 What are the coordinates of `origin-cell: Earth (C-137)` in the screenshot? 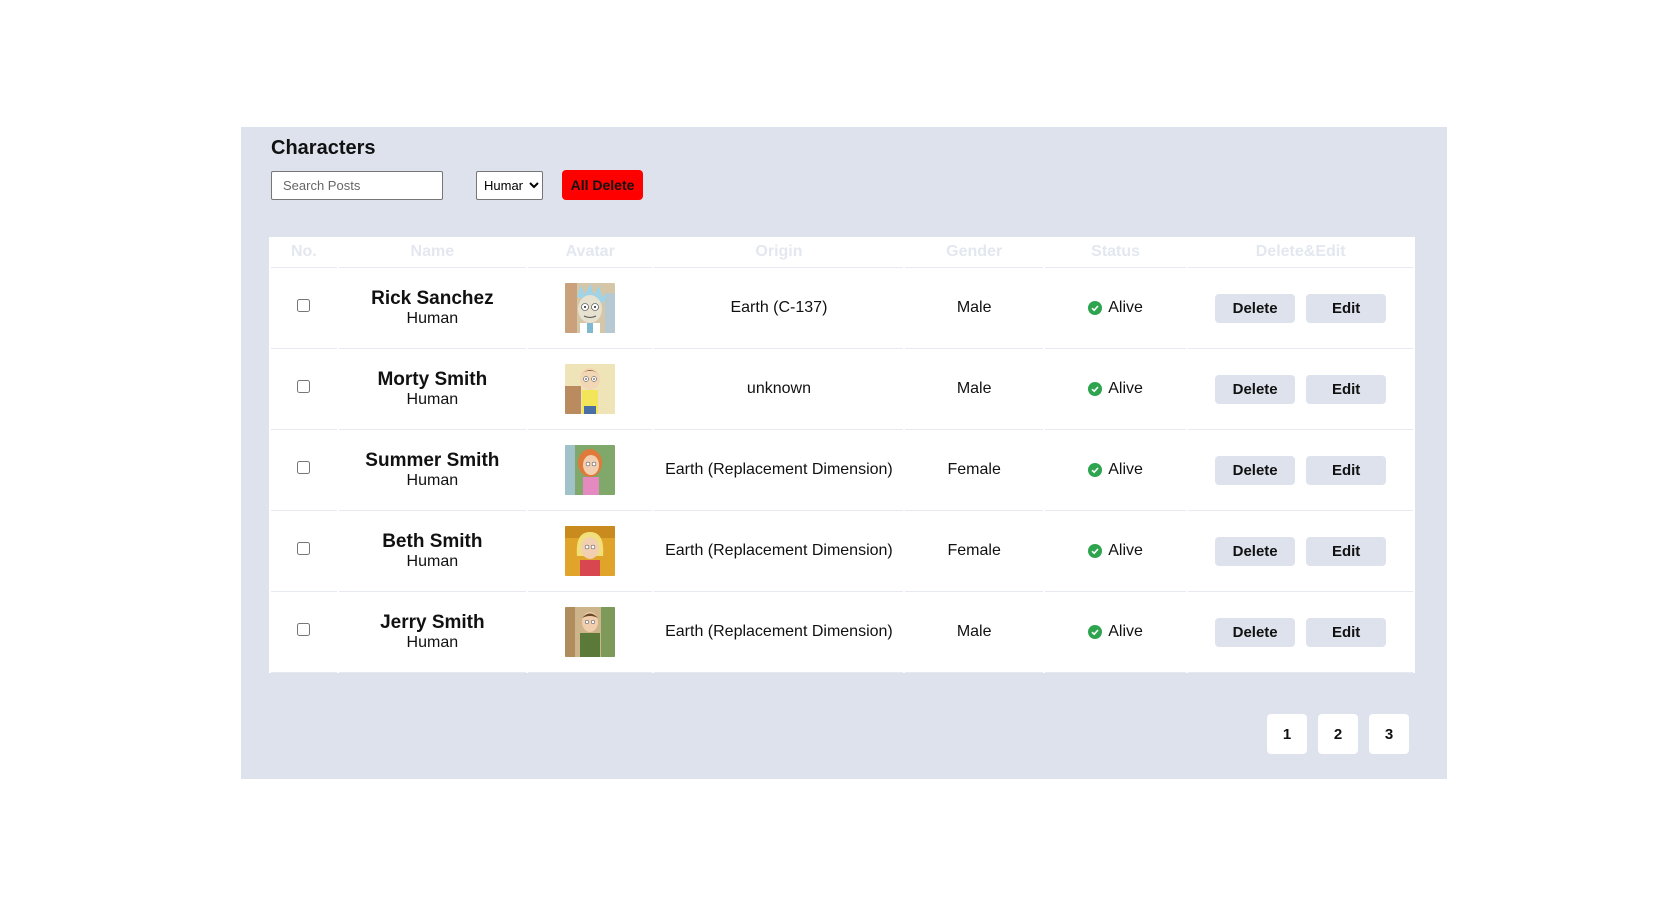 It's located at (779, 308).